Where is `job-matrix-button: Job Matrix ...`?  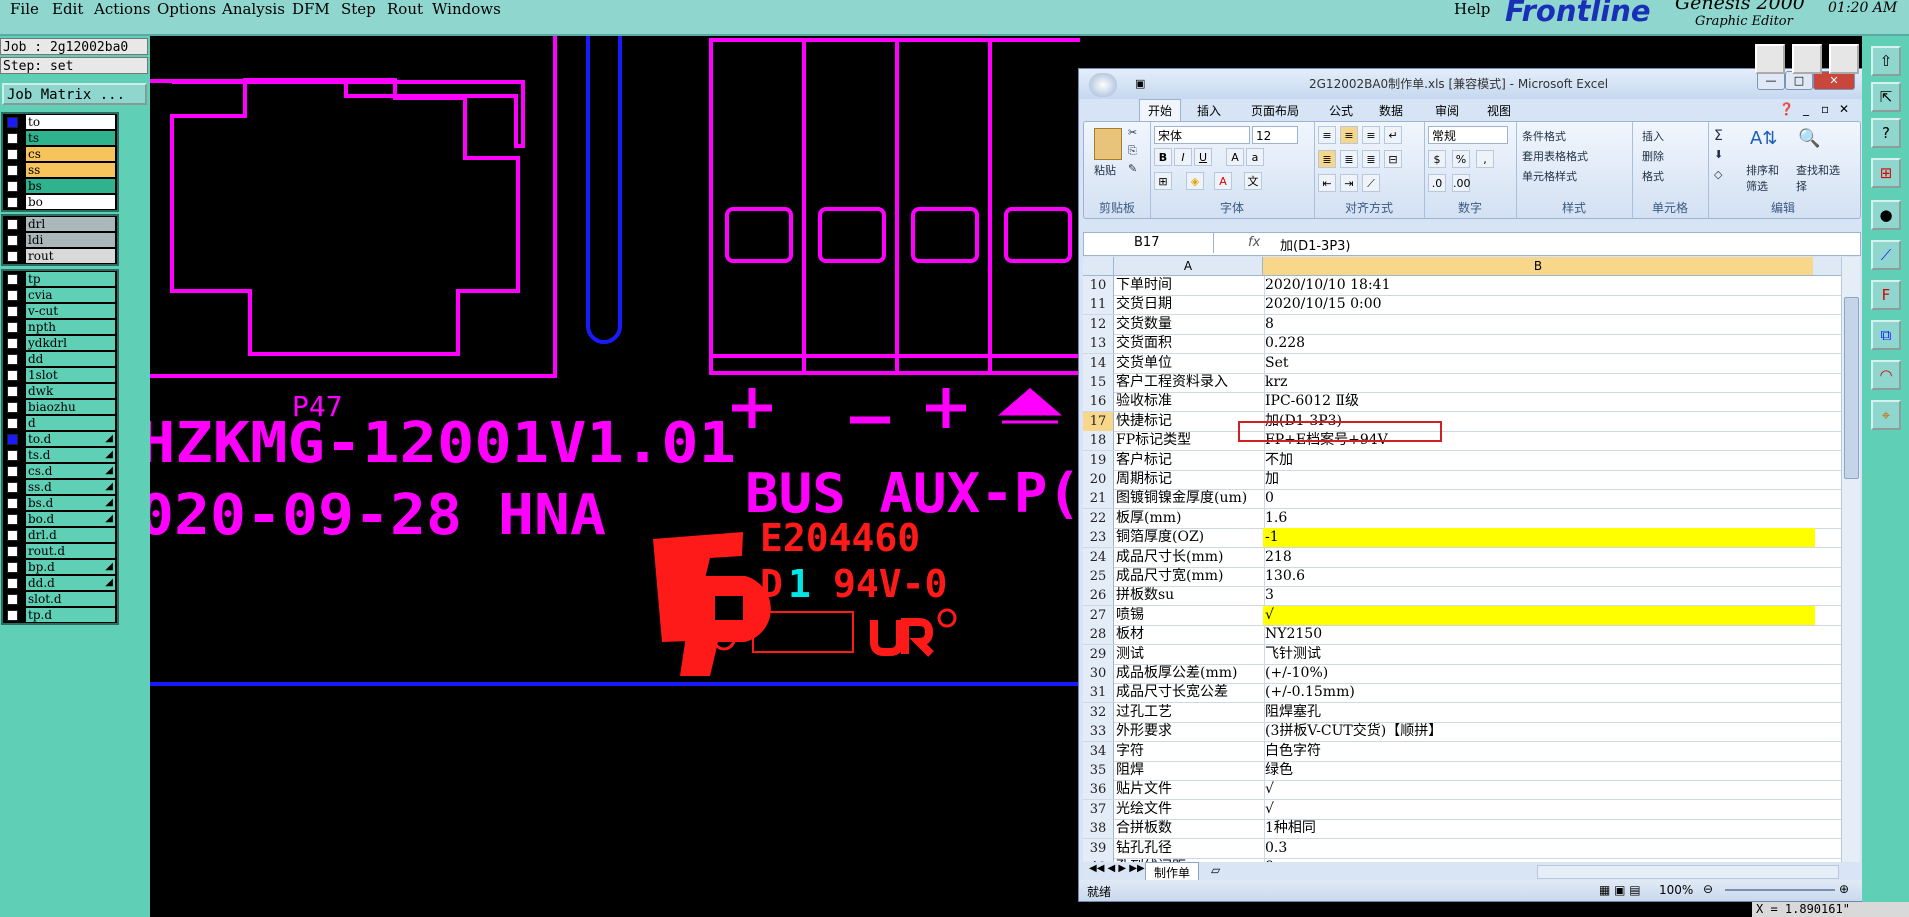 job-matrix-button: Job Matrix ... is located at coordinates (74, 94).